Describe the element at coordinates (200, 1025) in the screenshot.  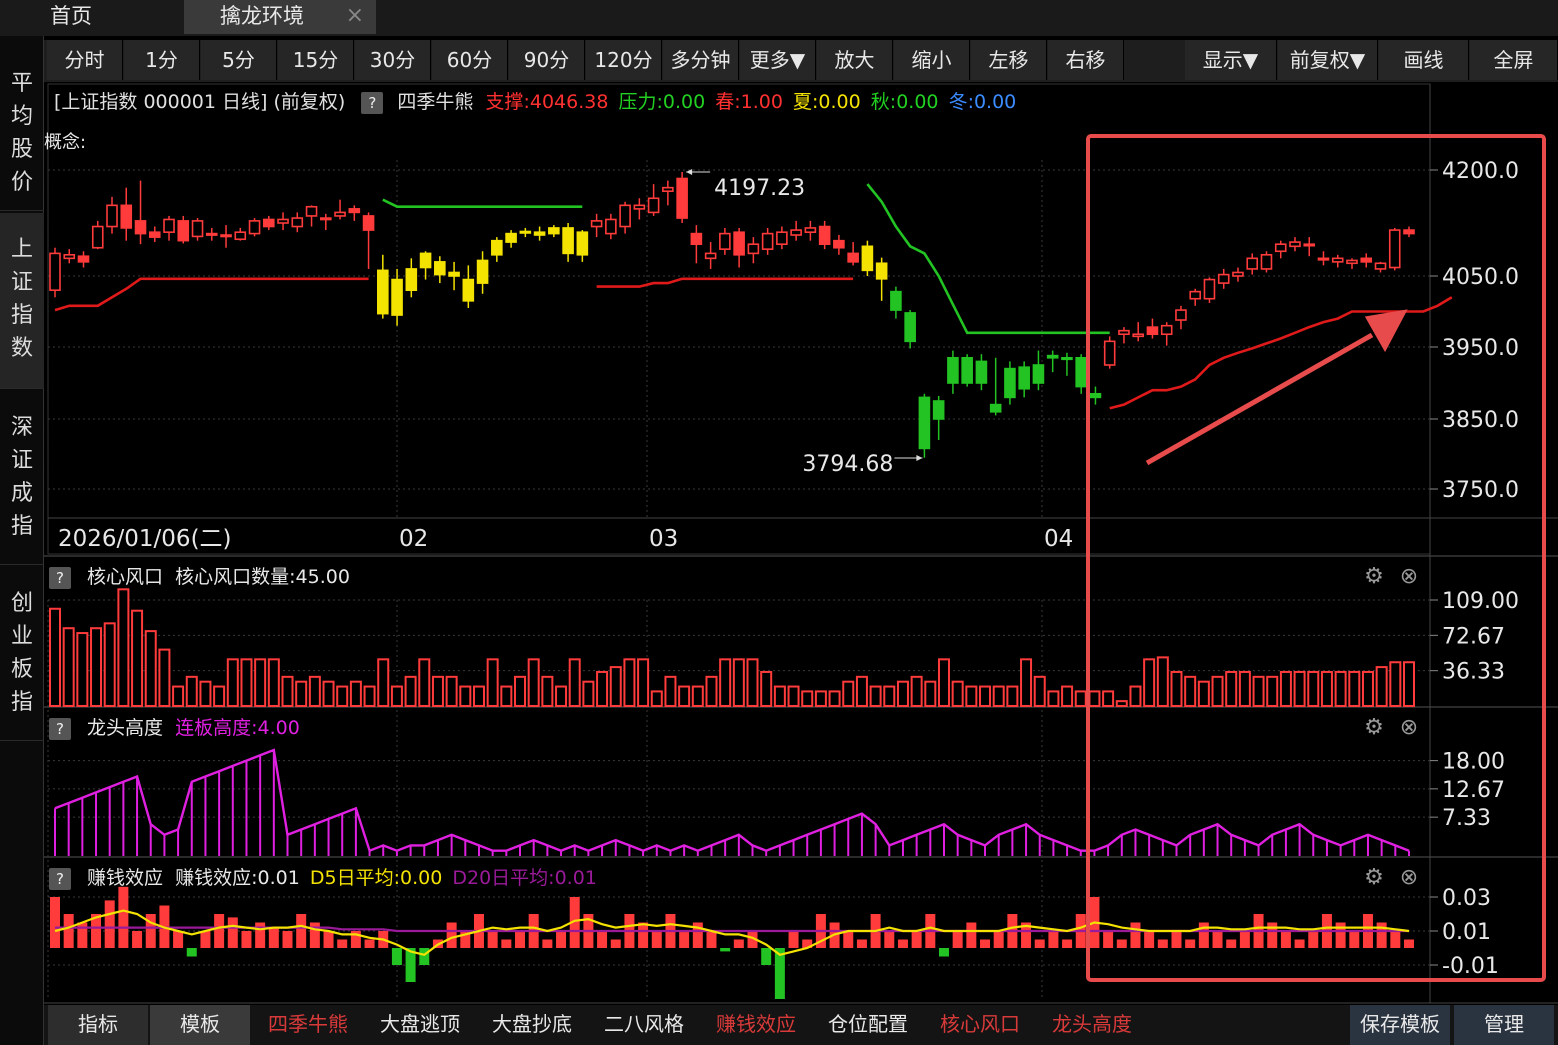
I see `template-tab: 模板` at that location.